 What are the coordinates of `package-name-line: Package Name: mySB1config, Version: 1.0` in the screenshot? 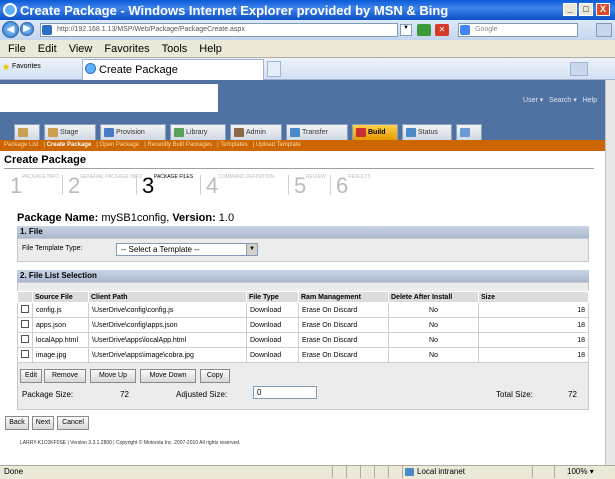 It's located at (125, 218).